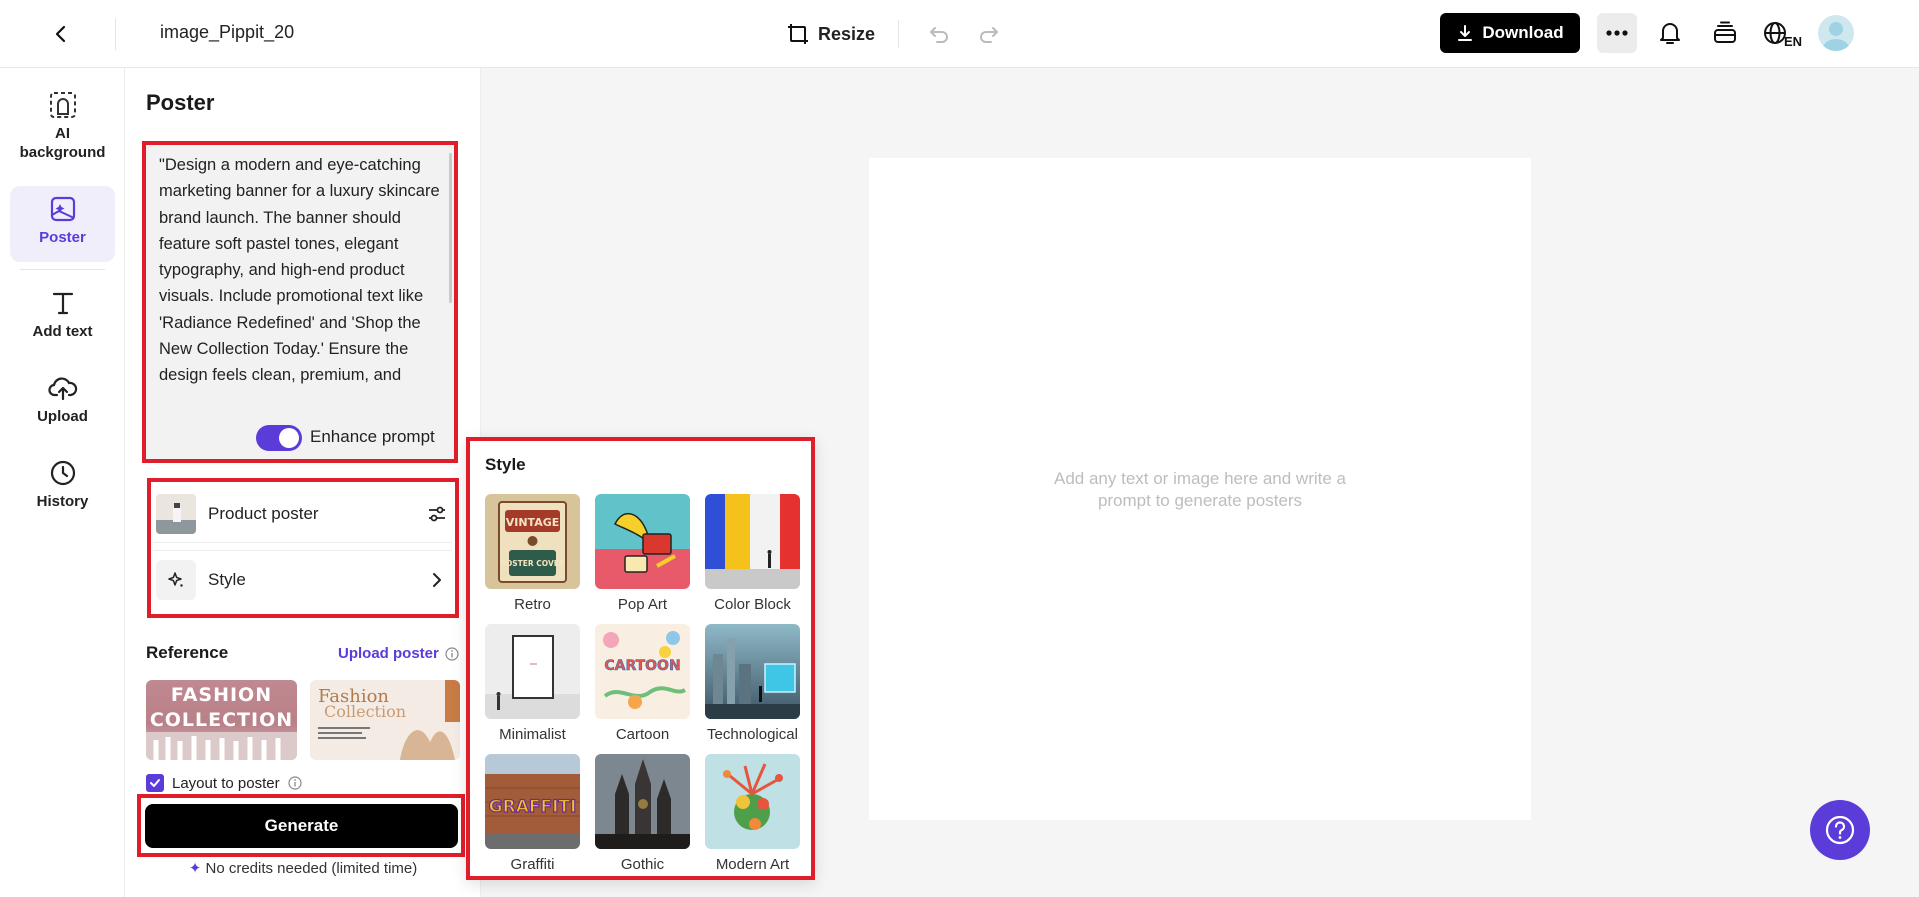 This screenshot has height=897, width=1919. I want to click on rail-item-add-text: Add text, so click(62, 316).